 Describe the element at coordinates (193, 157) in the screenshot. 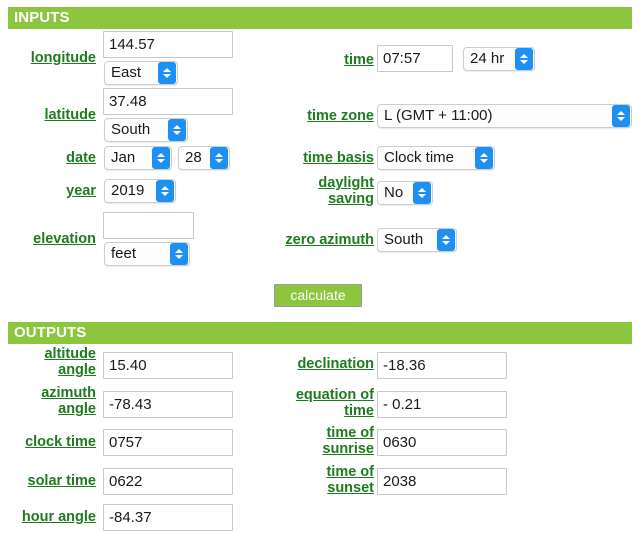

I see `date-day-value: 28` at that location.